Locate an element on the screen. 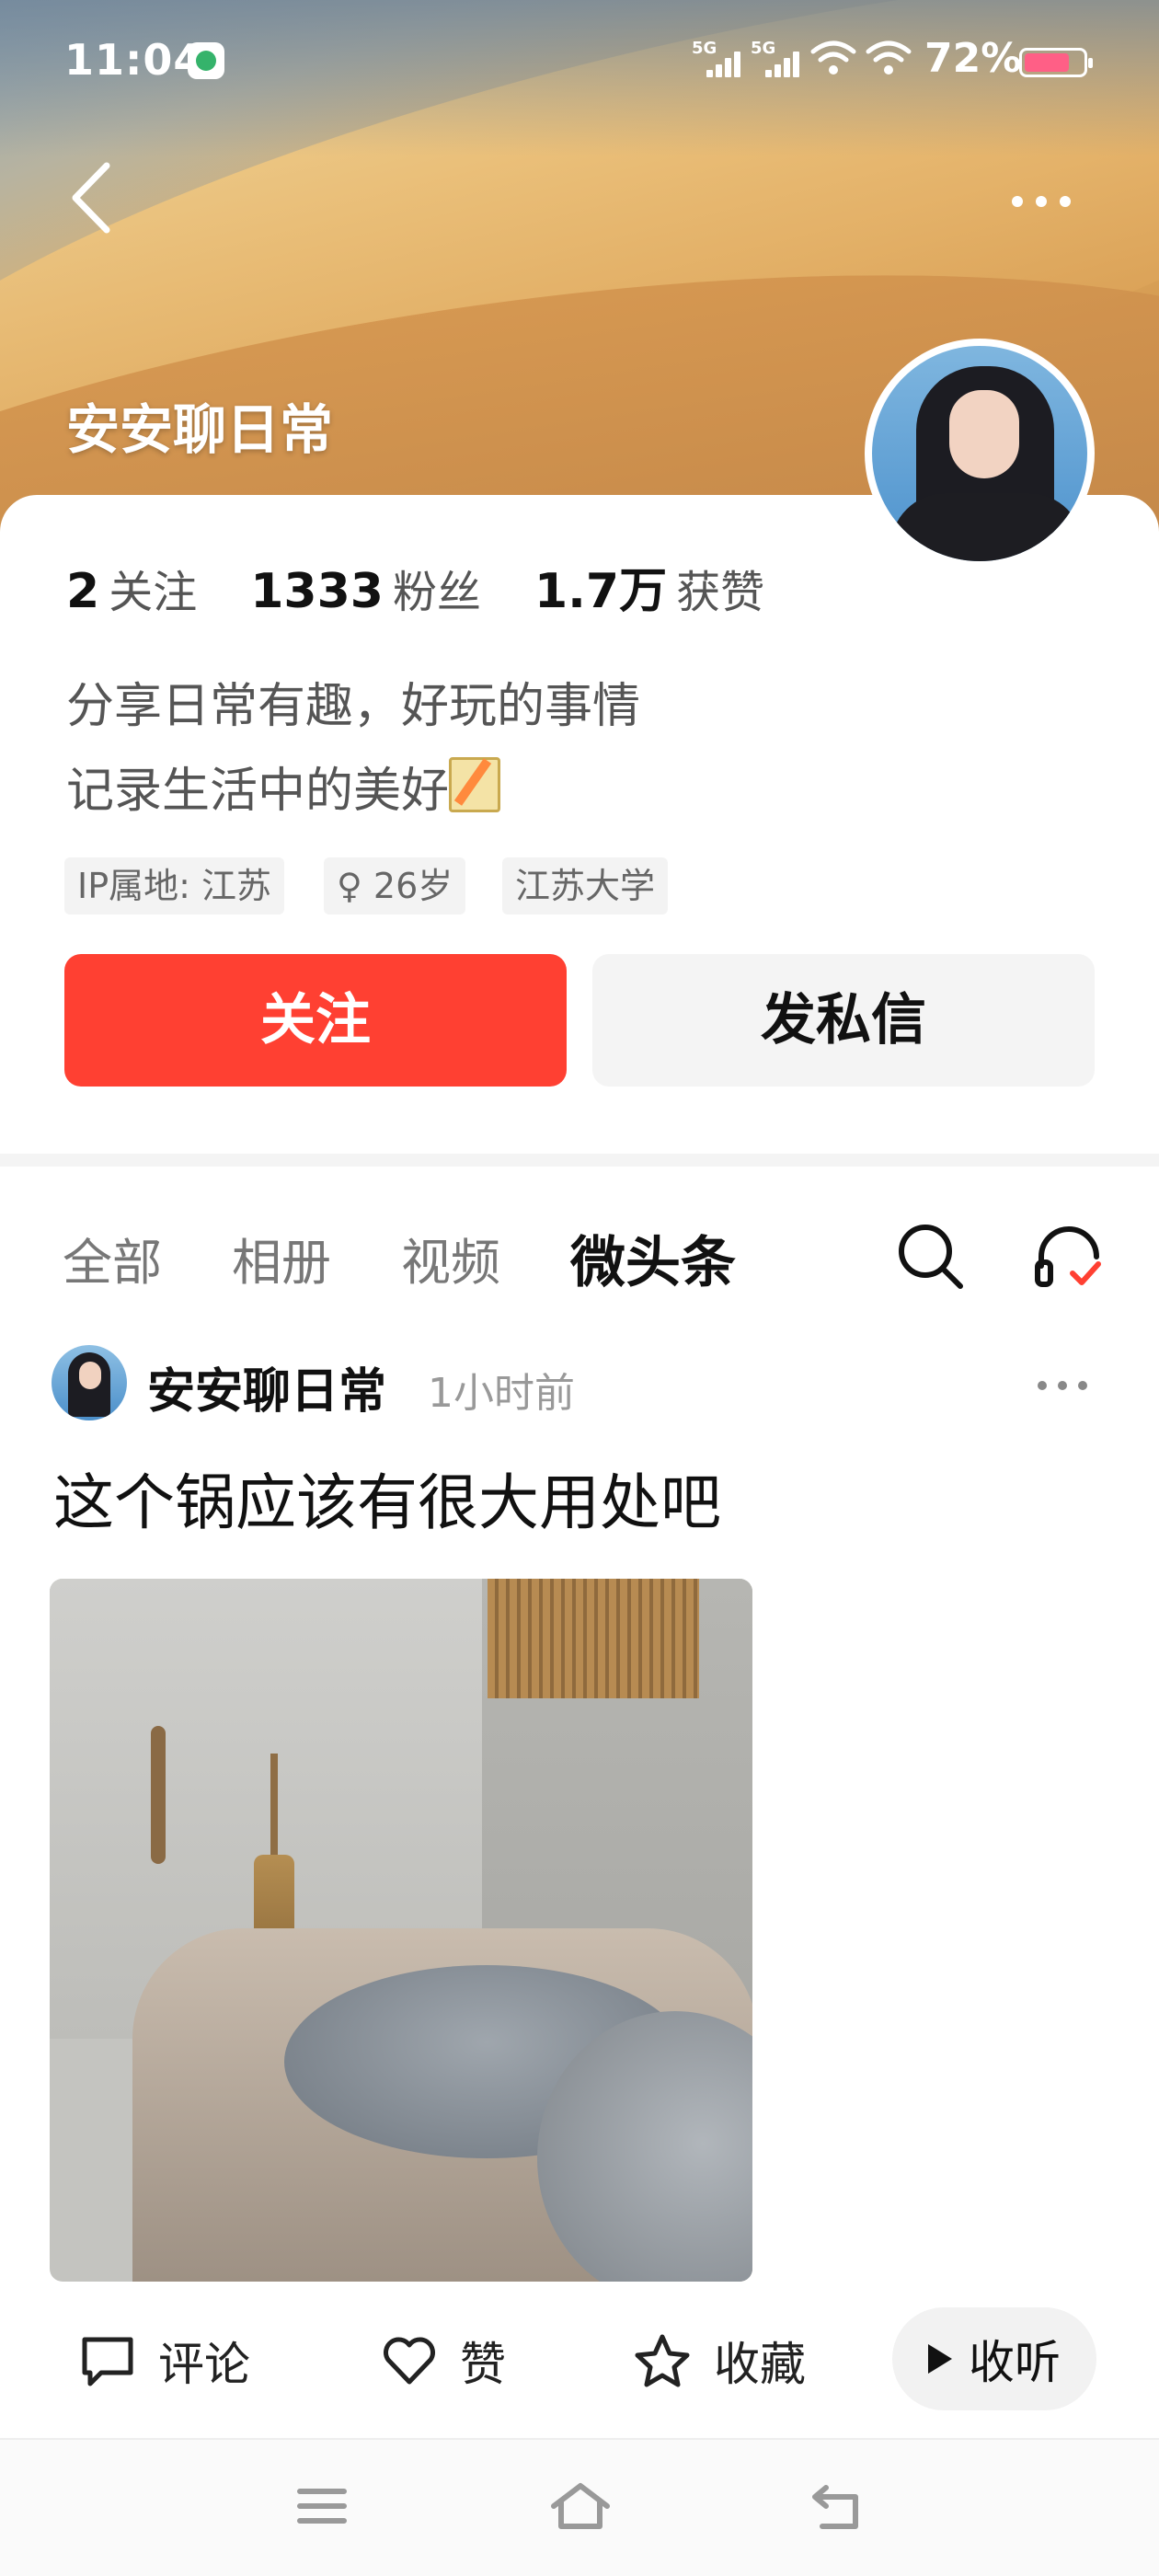 This screenshot has width=1159, height=2576. wifi-icon is located at coordinates (889, 57).